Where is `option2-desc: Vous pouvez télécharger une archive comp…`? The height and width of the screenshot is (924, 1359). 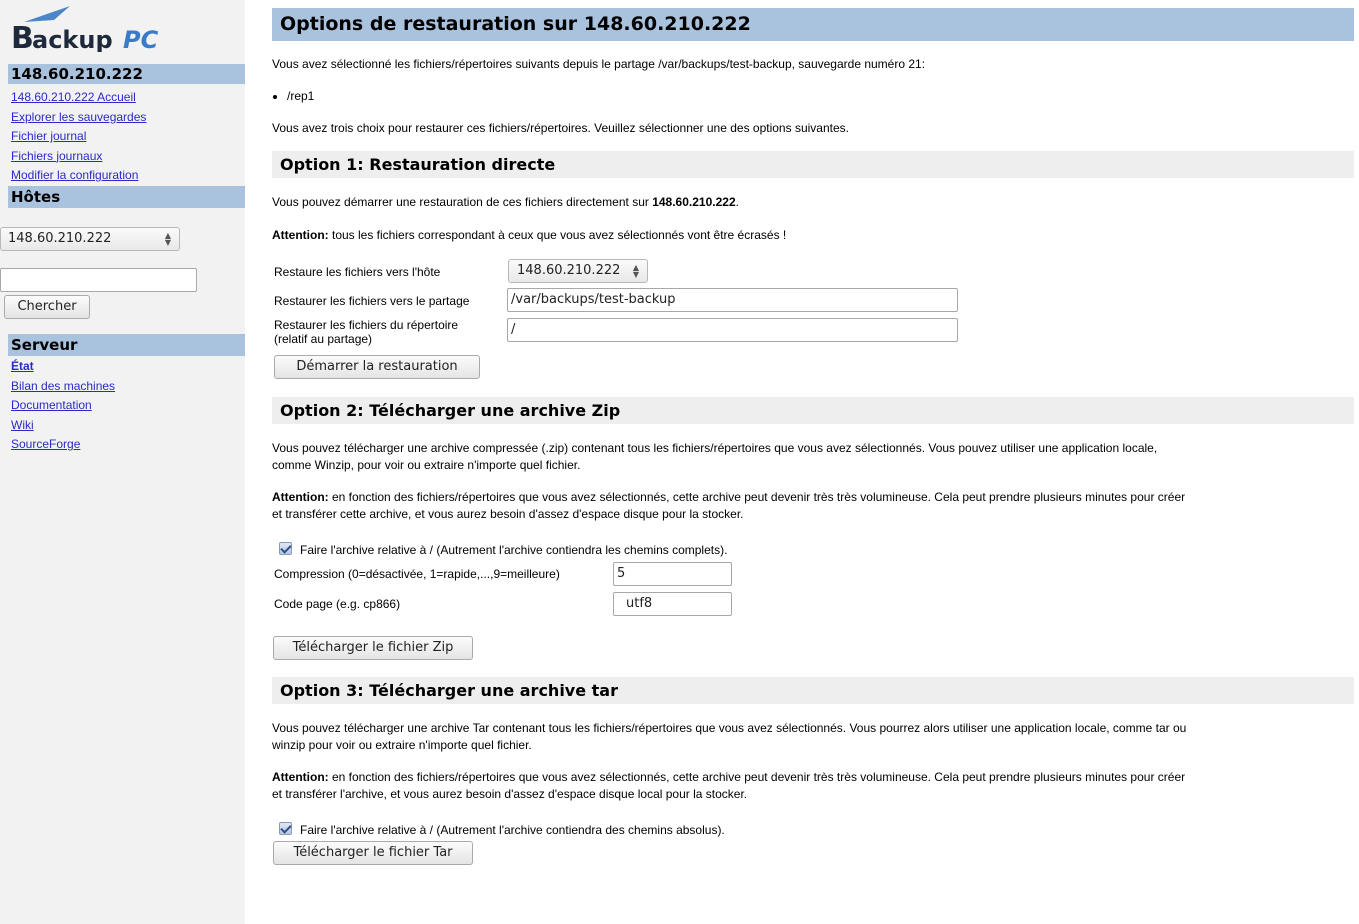 option2-desc: Vous pouvez télécharger une archive comp… is located at coordinates (715, 456).